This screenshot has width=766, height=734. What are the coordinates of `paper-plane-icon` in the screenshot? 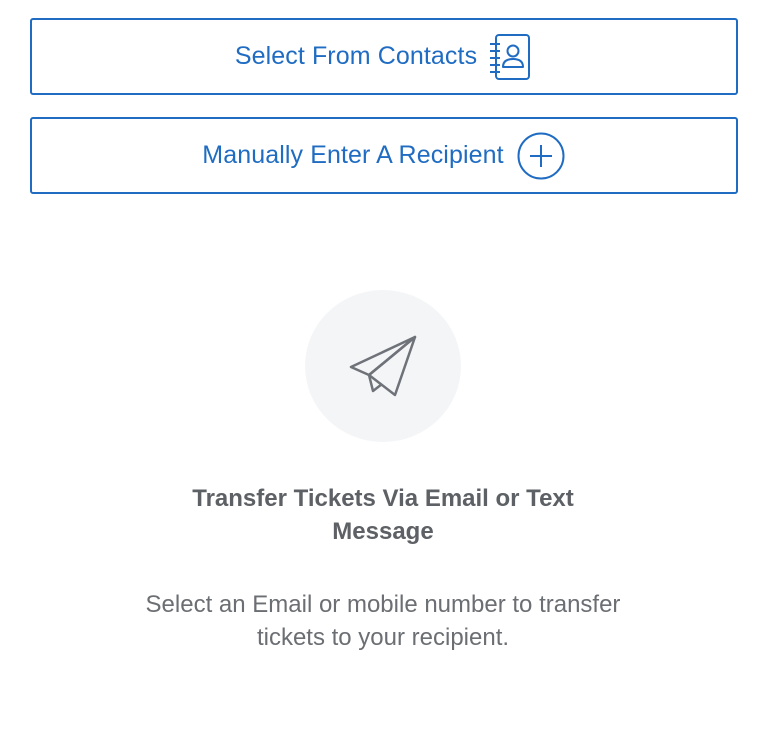 It's located at (383, 366).